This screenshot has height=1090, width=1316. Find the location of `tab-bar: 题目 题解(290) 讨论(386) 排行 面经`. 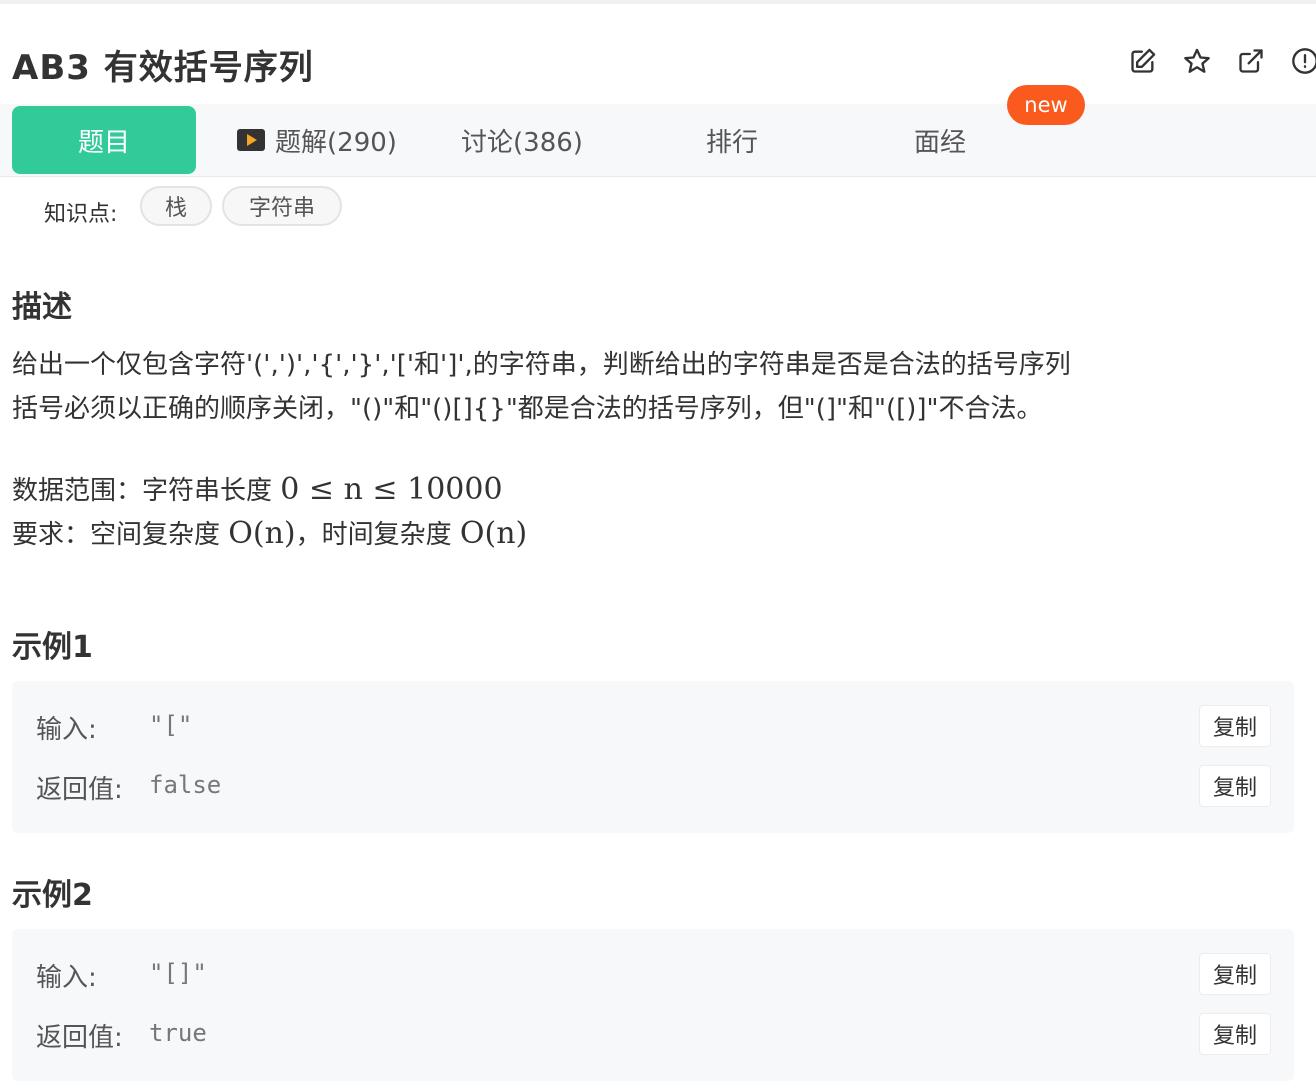

tab-bar: 题目 题解(290) 讨论(386) 排行 面经 is located at coordinates (658, 140).